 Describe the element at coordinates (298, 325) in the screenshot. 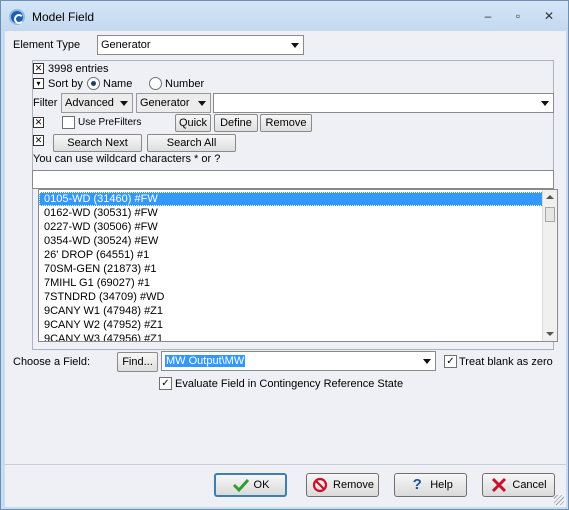

I see `list-item: 9CANY W2 (47952) #Z1` at that location.